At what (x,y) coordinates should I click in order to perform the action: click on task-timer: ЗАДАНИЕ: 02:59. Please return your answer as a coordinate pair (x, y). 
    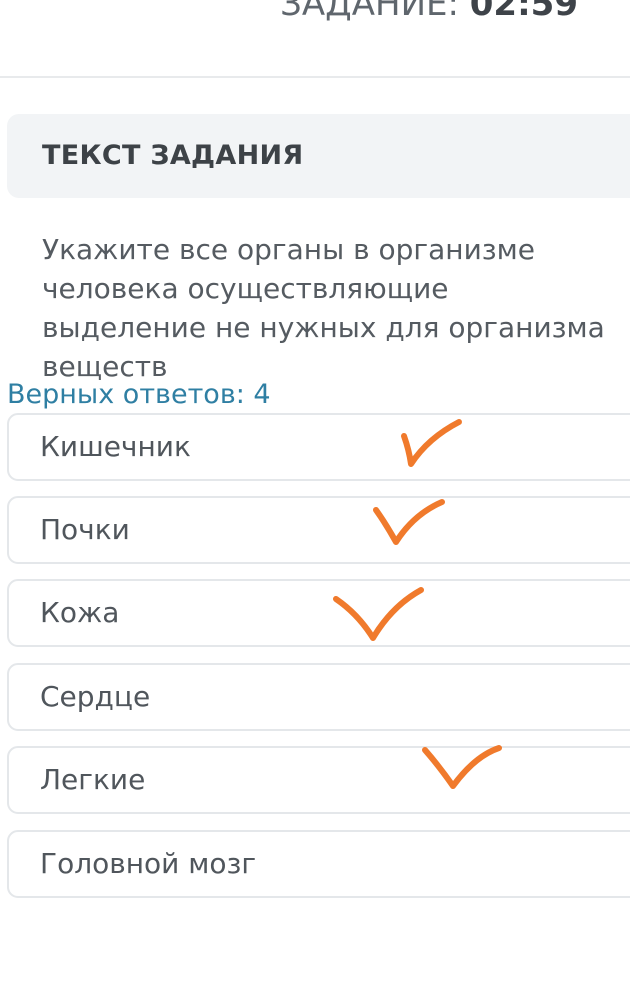
    Looking at the image, I should click on (429, 13).